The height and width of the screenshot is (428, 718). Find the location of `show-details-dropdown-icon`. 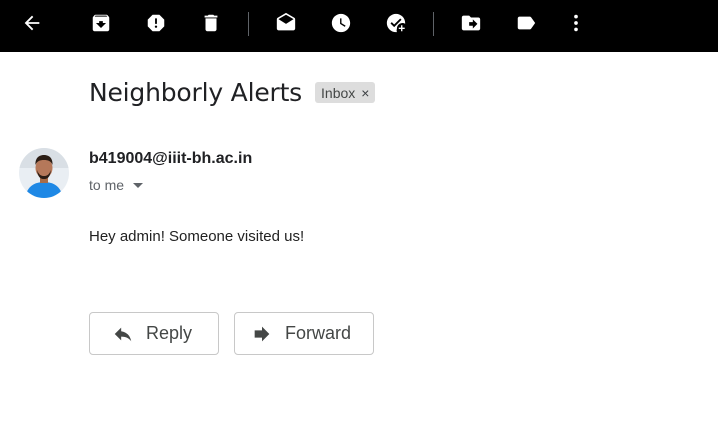

show-details-dropdown-icon is located at coordinates (138, 185).